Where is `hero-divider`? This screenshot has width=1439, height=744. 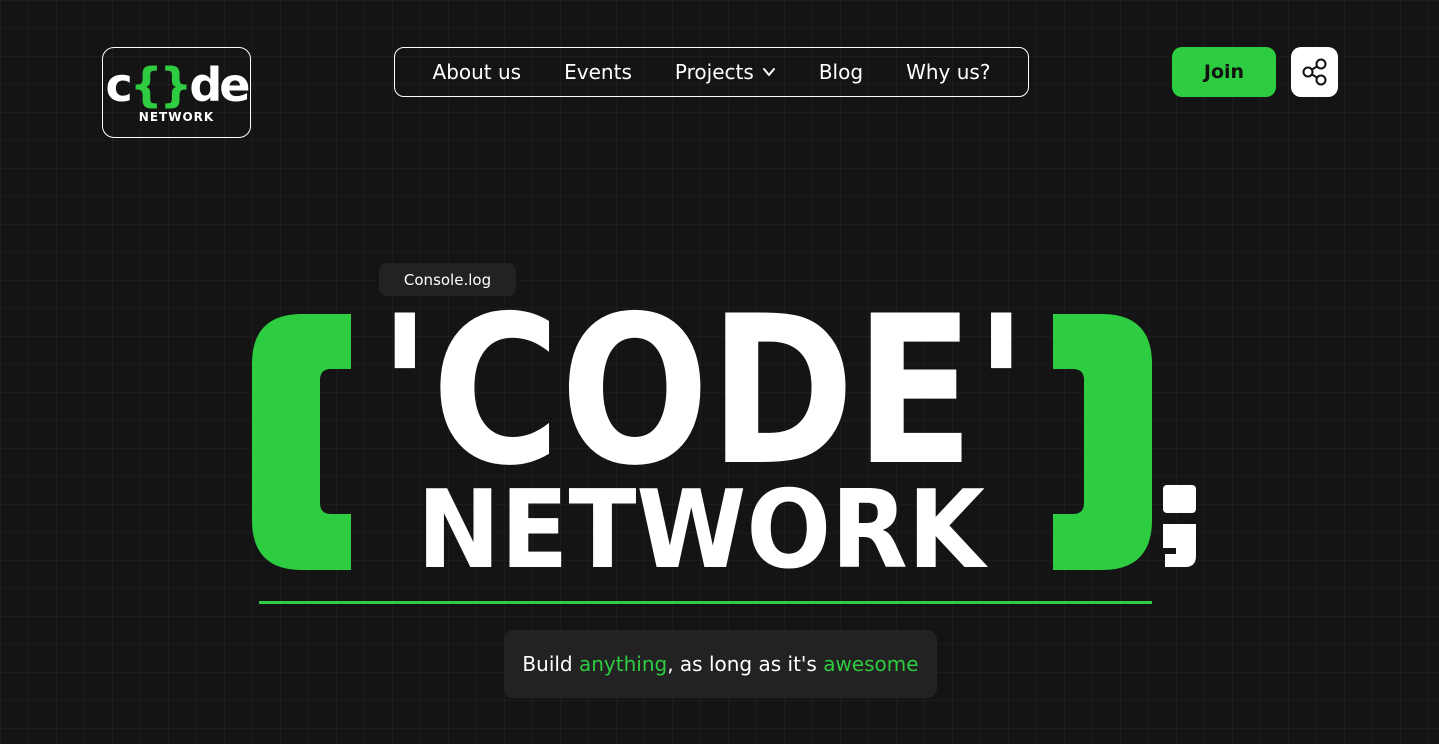 hero-divider is located at coordinates (705, 602).